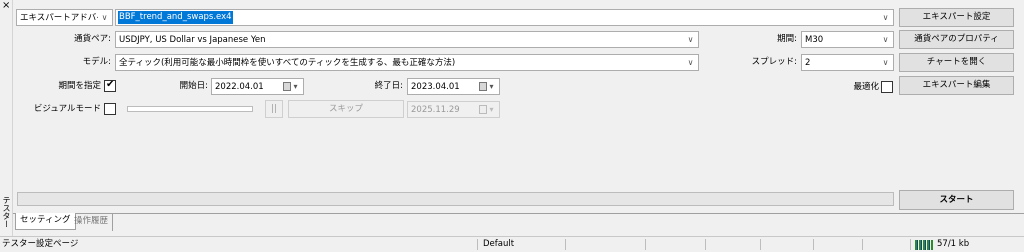 This screenshot has height=252, width=1024. I want to click on model-label: モデル:, so click(96, 62).